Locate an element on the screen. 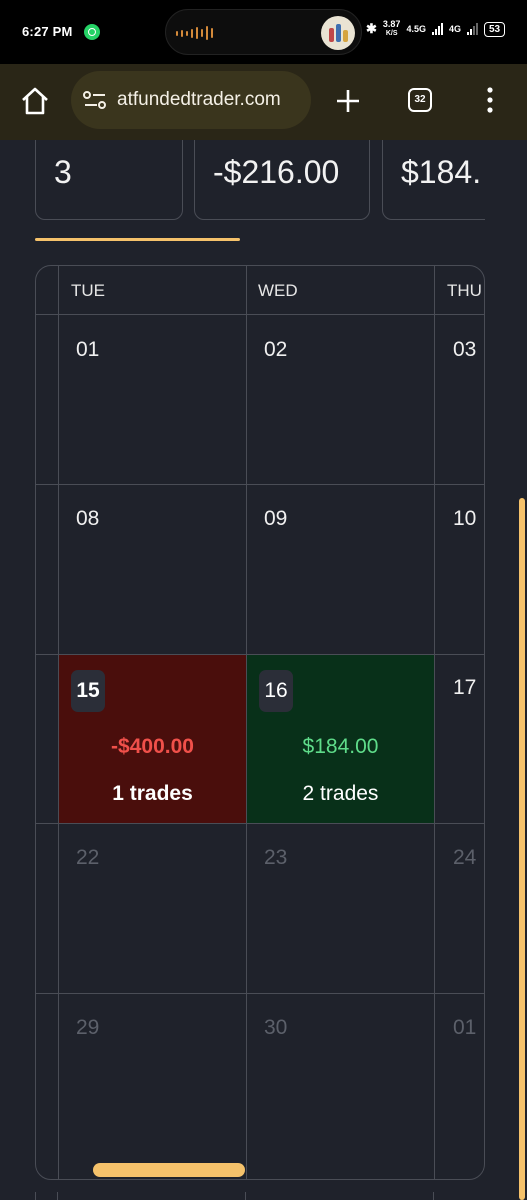 This screenshot has height=1200, width=527. audio-wave-icon is located at coordinates (194, 33).